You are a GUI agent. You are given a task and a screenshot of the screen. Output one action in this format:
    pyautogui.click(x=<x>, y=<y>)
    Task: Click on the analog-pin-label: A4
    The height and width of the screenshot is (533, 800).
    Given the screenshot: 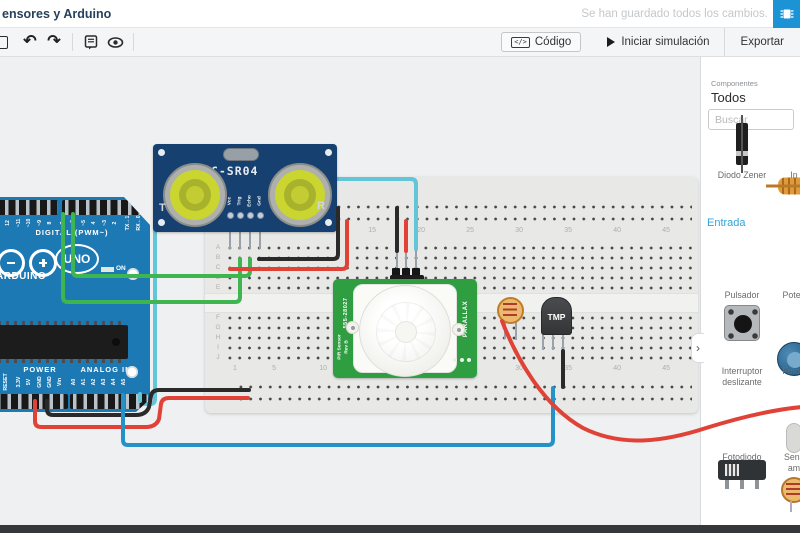 What is the action you would take?
    pyautogui.click(x=114, y=382)
    